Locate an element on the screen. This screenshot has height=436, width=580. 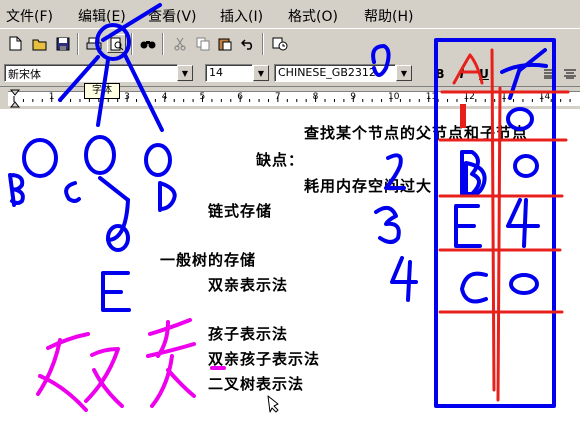
magenta-handwriting is located at coordinates (131, 365).